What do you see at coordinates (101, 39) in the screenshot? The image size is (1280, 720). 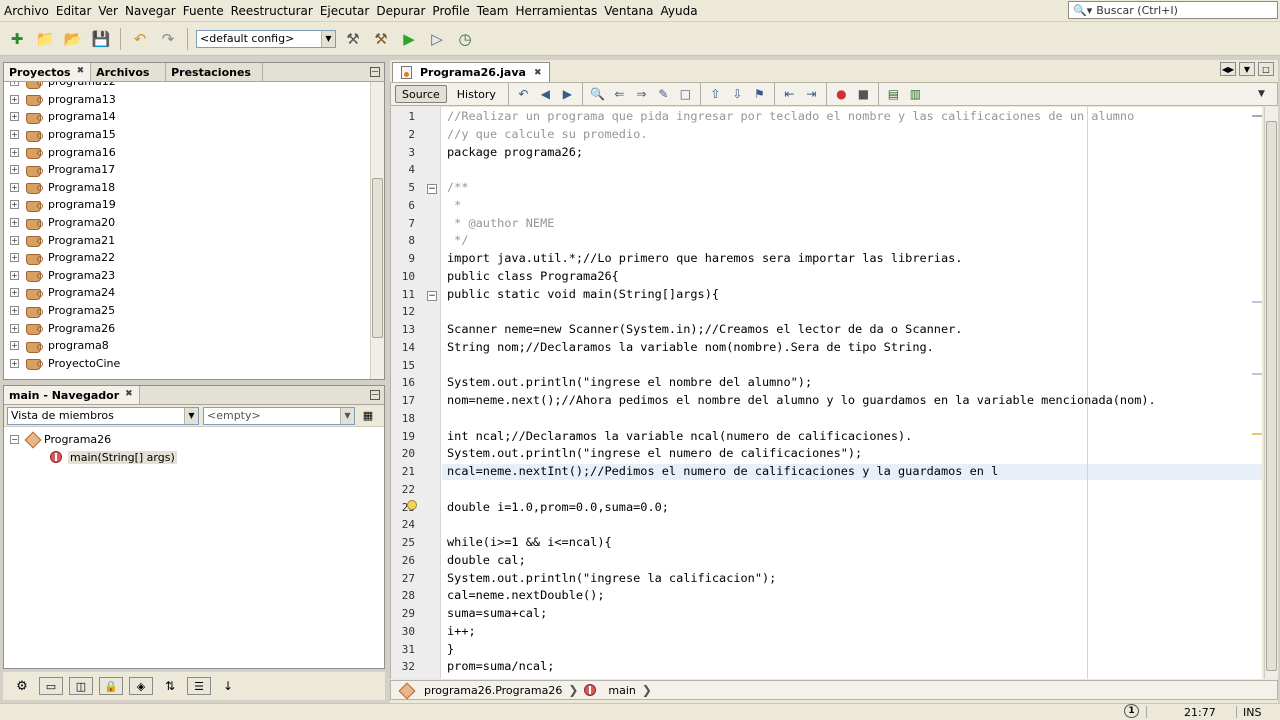 I see `save-all-icon: 💾` at bounding box center [101, 39].